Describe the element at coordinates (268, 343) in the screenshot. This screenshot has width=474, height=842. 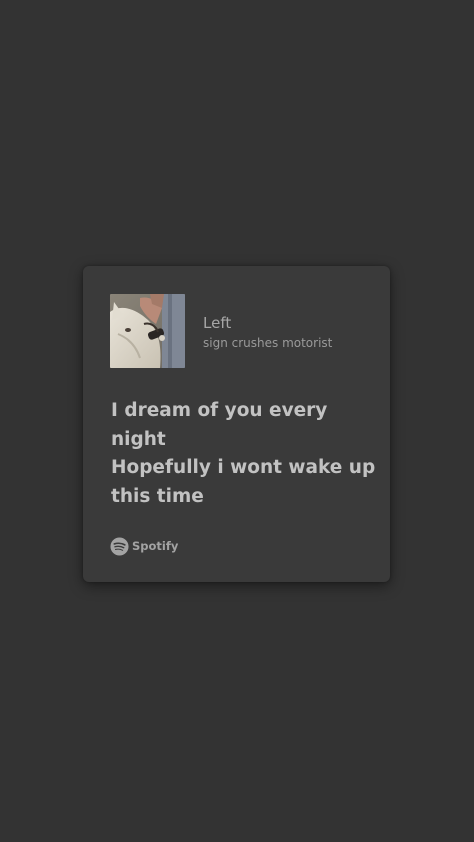
I see `track-artist: sign crushes motorist` at that location.